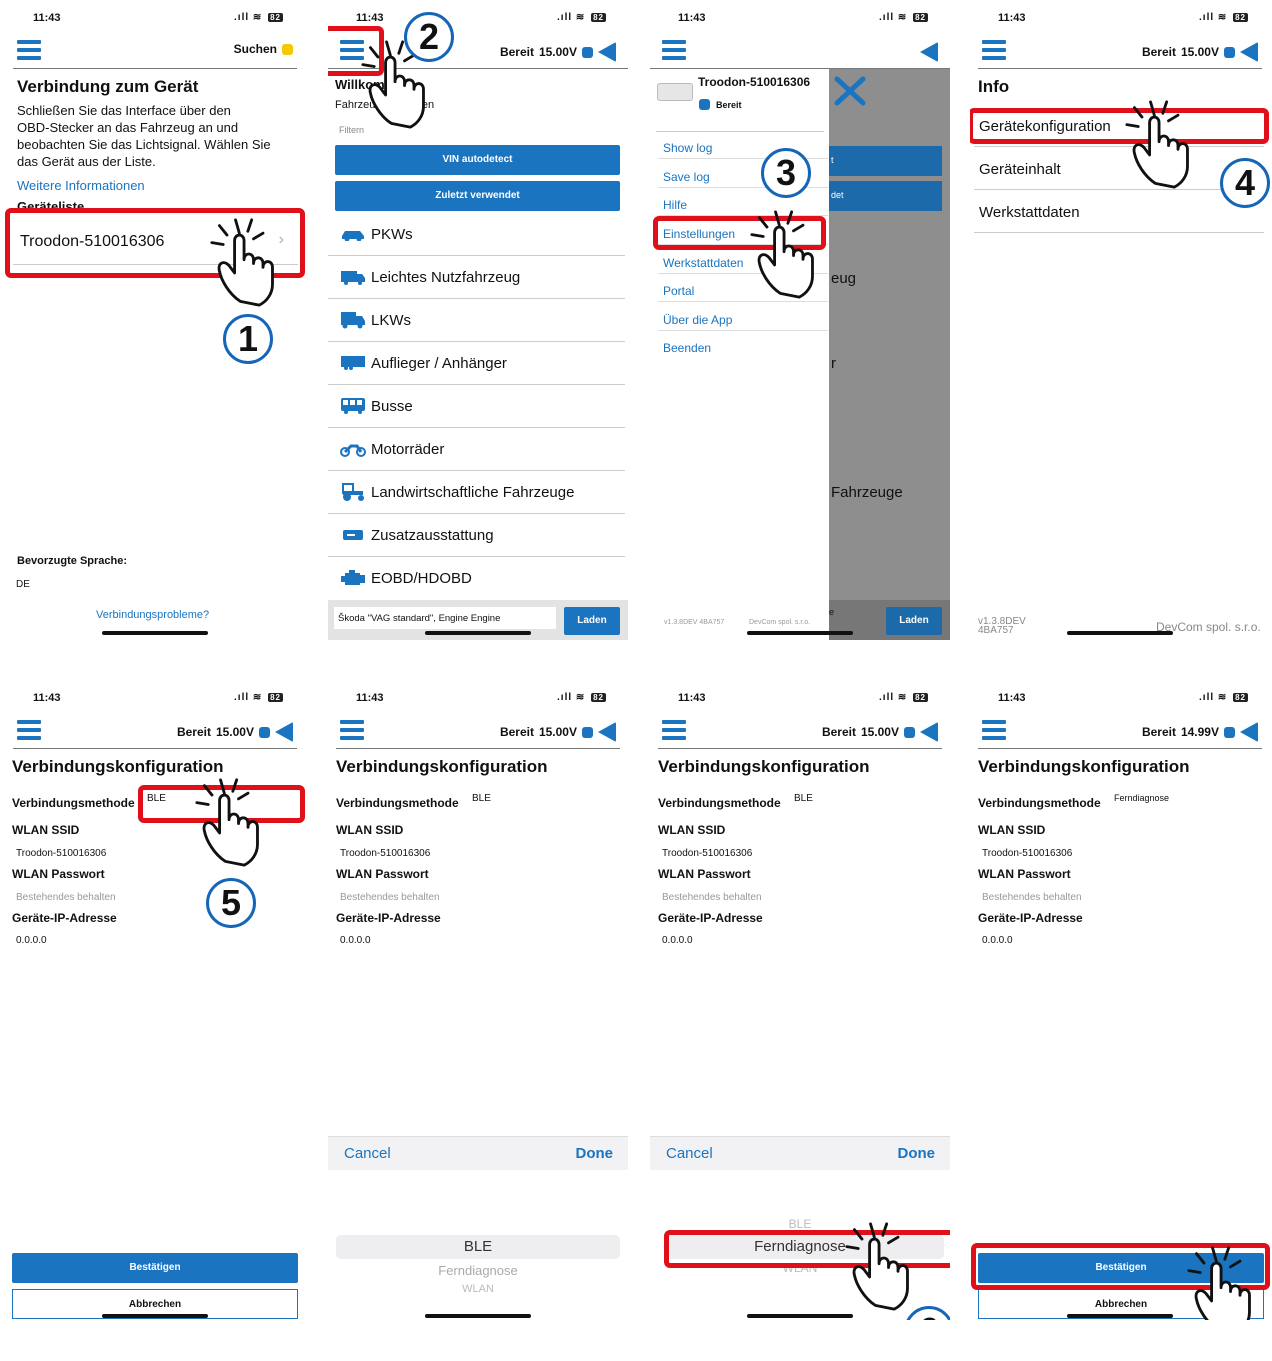 This screenshot has height=1361, width=1272. Describe the element at coordinates (476, 277) in the screenshot. I see `category-light-commercial: Leichtes Nutzfahrzeug` at that location.